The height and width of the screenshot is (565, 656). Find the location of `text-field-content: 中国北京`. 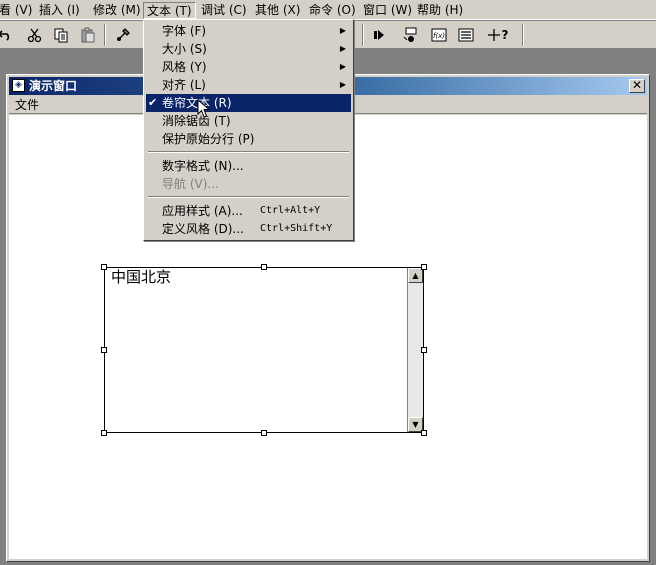

text-field-content: 中国北京 is located at coordinates (141, 277).